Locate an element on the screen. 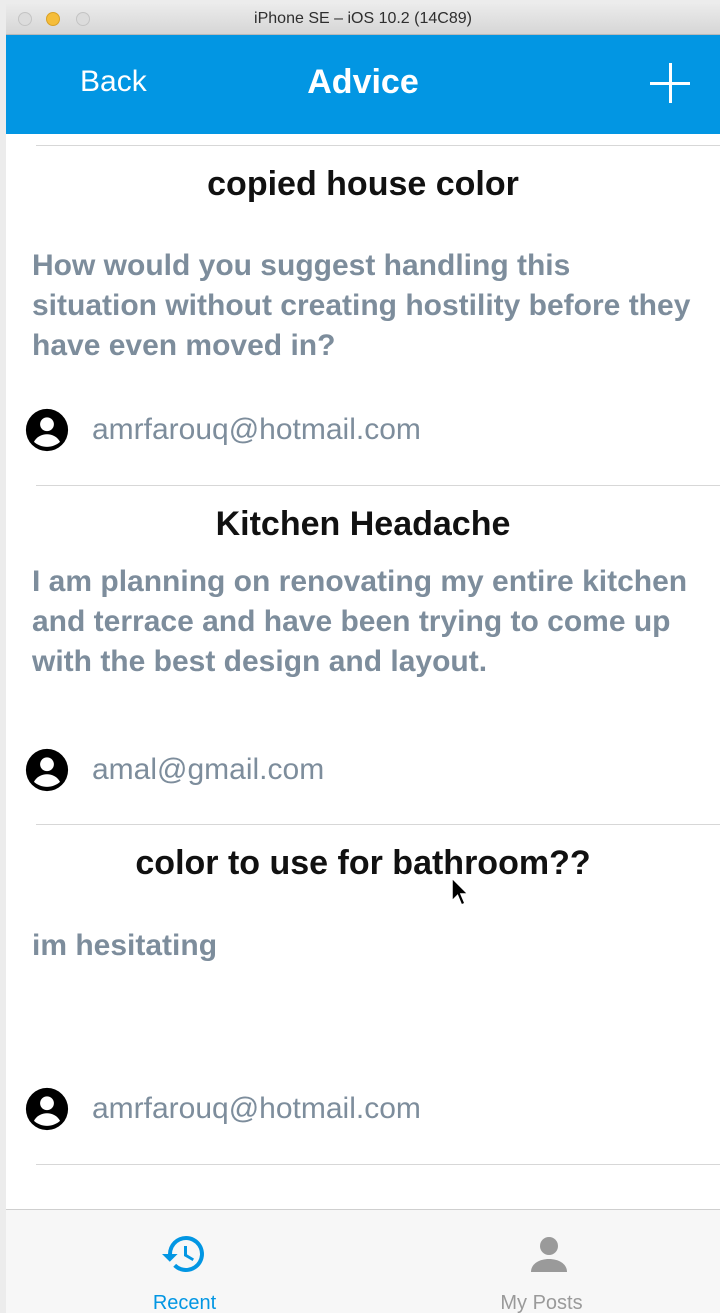  history-icon is located at coordinates (183, 1254).